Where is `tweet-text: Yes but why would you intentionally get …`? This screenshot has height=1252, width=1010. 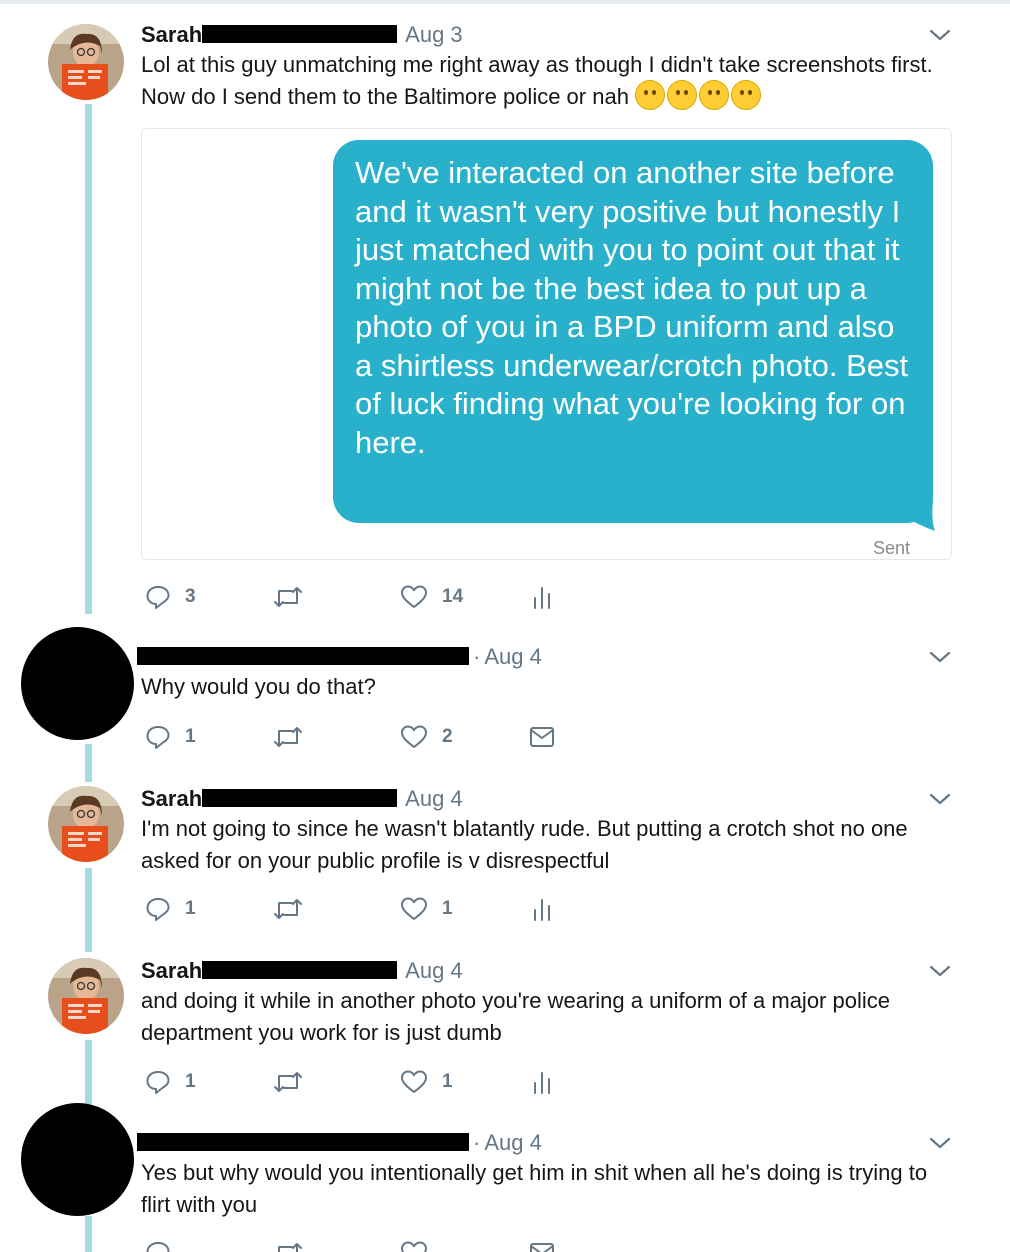
tweet-text: Yes but why would you intentionally get … is located at coordinates (534, 1188).